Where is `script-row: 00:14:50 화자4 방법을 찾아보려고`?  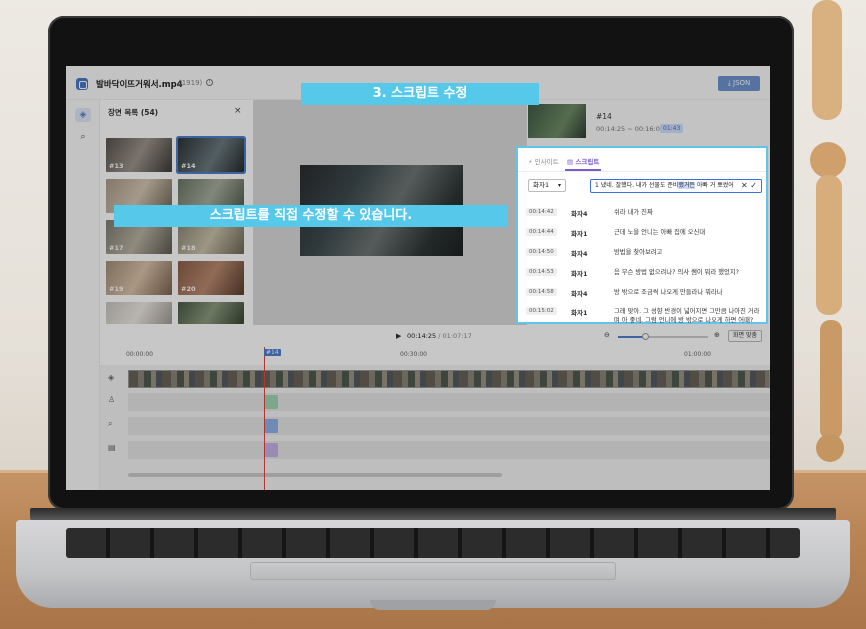
script-row: 00:14:50 화자4 방법을 찾아보려고 is located at coordinates (644, 254).